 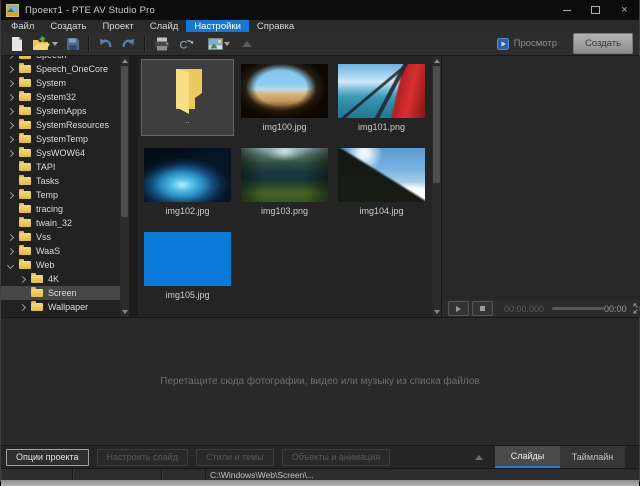 What do you see at coordinates (320, 44) in the screenshot?
I see `toolbar: C Просмотр Создать` at bounding box center [320, 44].